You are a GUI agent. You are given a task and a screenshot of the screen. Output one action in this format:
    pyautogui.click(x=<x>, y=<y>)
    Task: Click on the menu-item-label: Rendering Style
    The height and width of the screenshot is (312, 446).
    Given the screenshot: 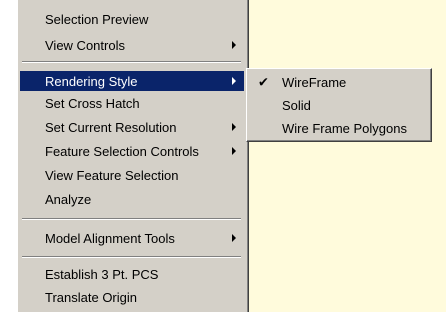 What is the action you would take?
    pyautogui.click(x=91, y=81)
    